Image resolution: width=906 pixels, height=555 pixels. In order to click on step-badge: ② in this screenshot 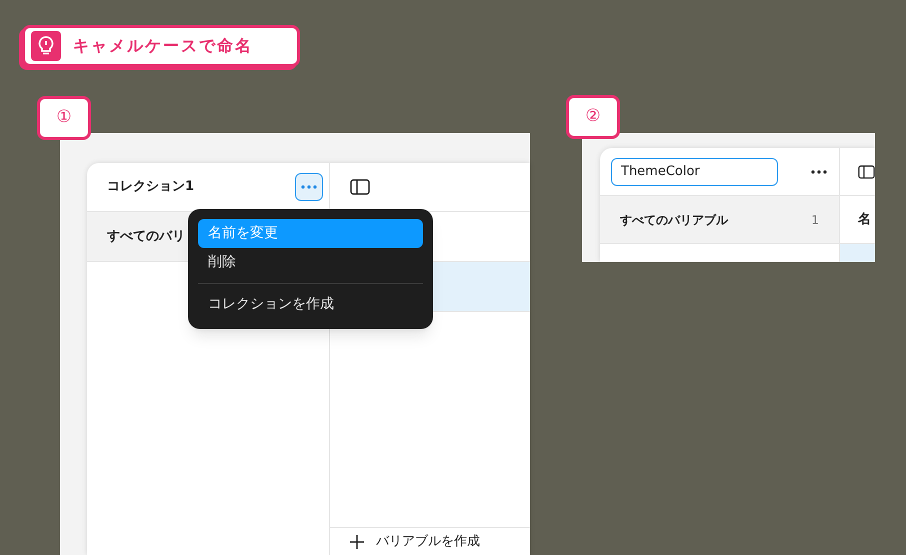, I will do `click(593, 117)`.